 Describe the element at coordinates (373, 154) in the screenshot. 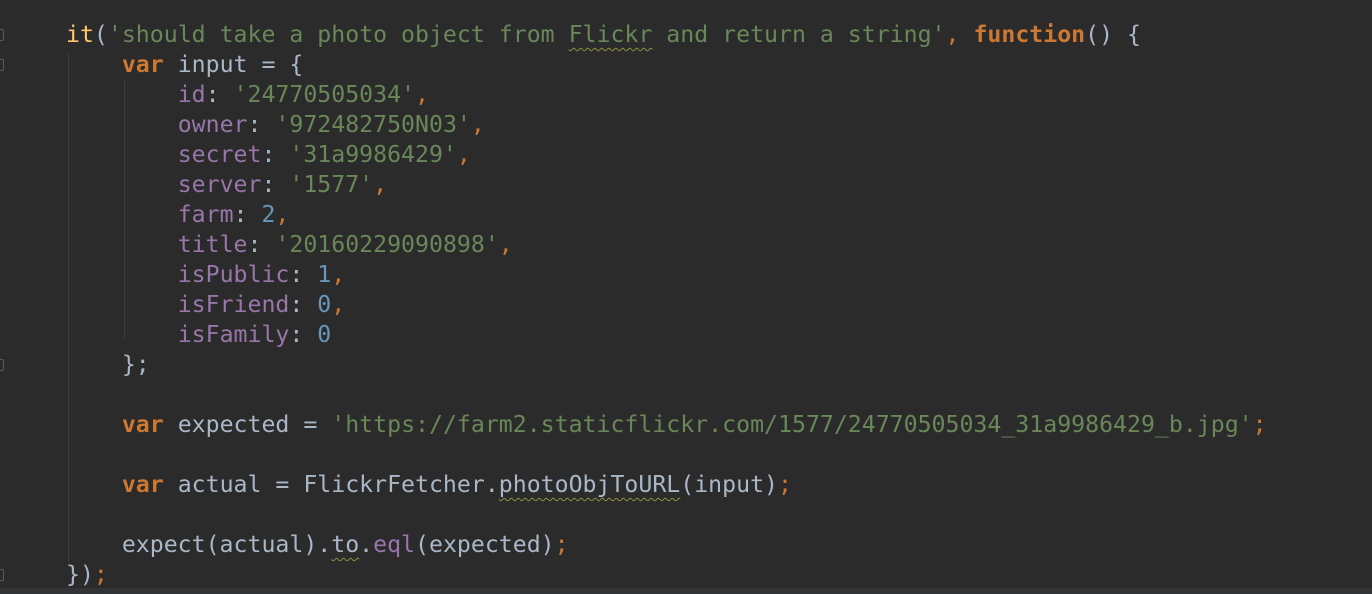

I see `code-token: '31a9986429'` at that location.